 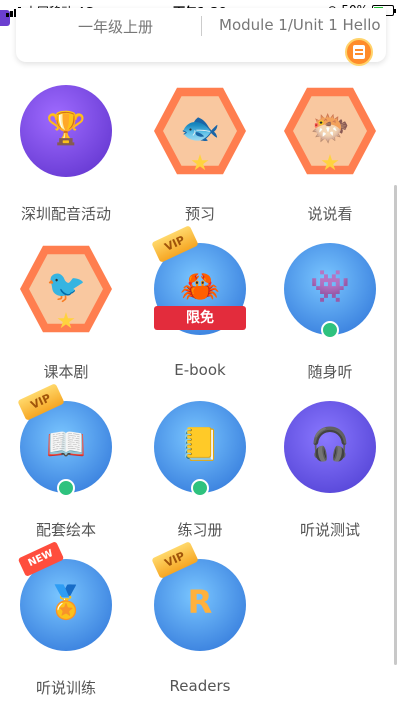 What do you see at coordinates (200, 318) in the screenshot?
I see `free-ribbon: 限免` at bounding box center [200, 318].